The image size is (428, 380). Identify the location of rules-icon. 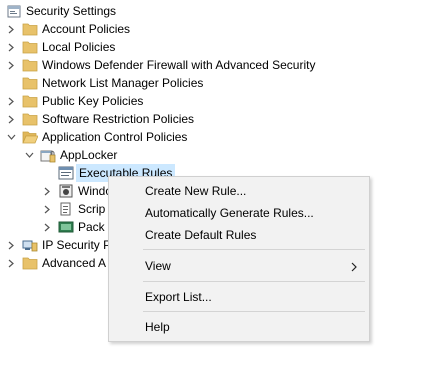
(66, 173).